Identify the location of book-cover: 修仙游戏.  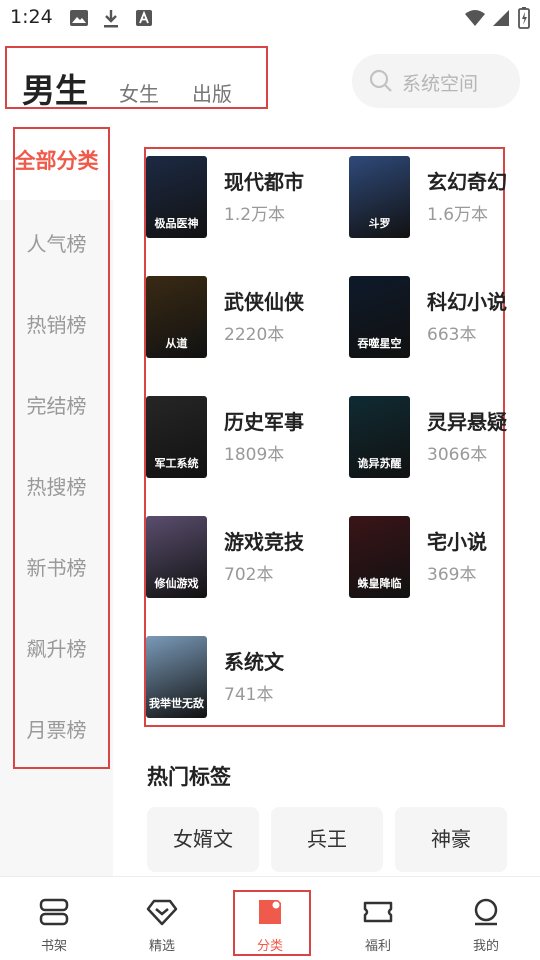
(176, 557).